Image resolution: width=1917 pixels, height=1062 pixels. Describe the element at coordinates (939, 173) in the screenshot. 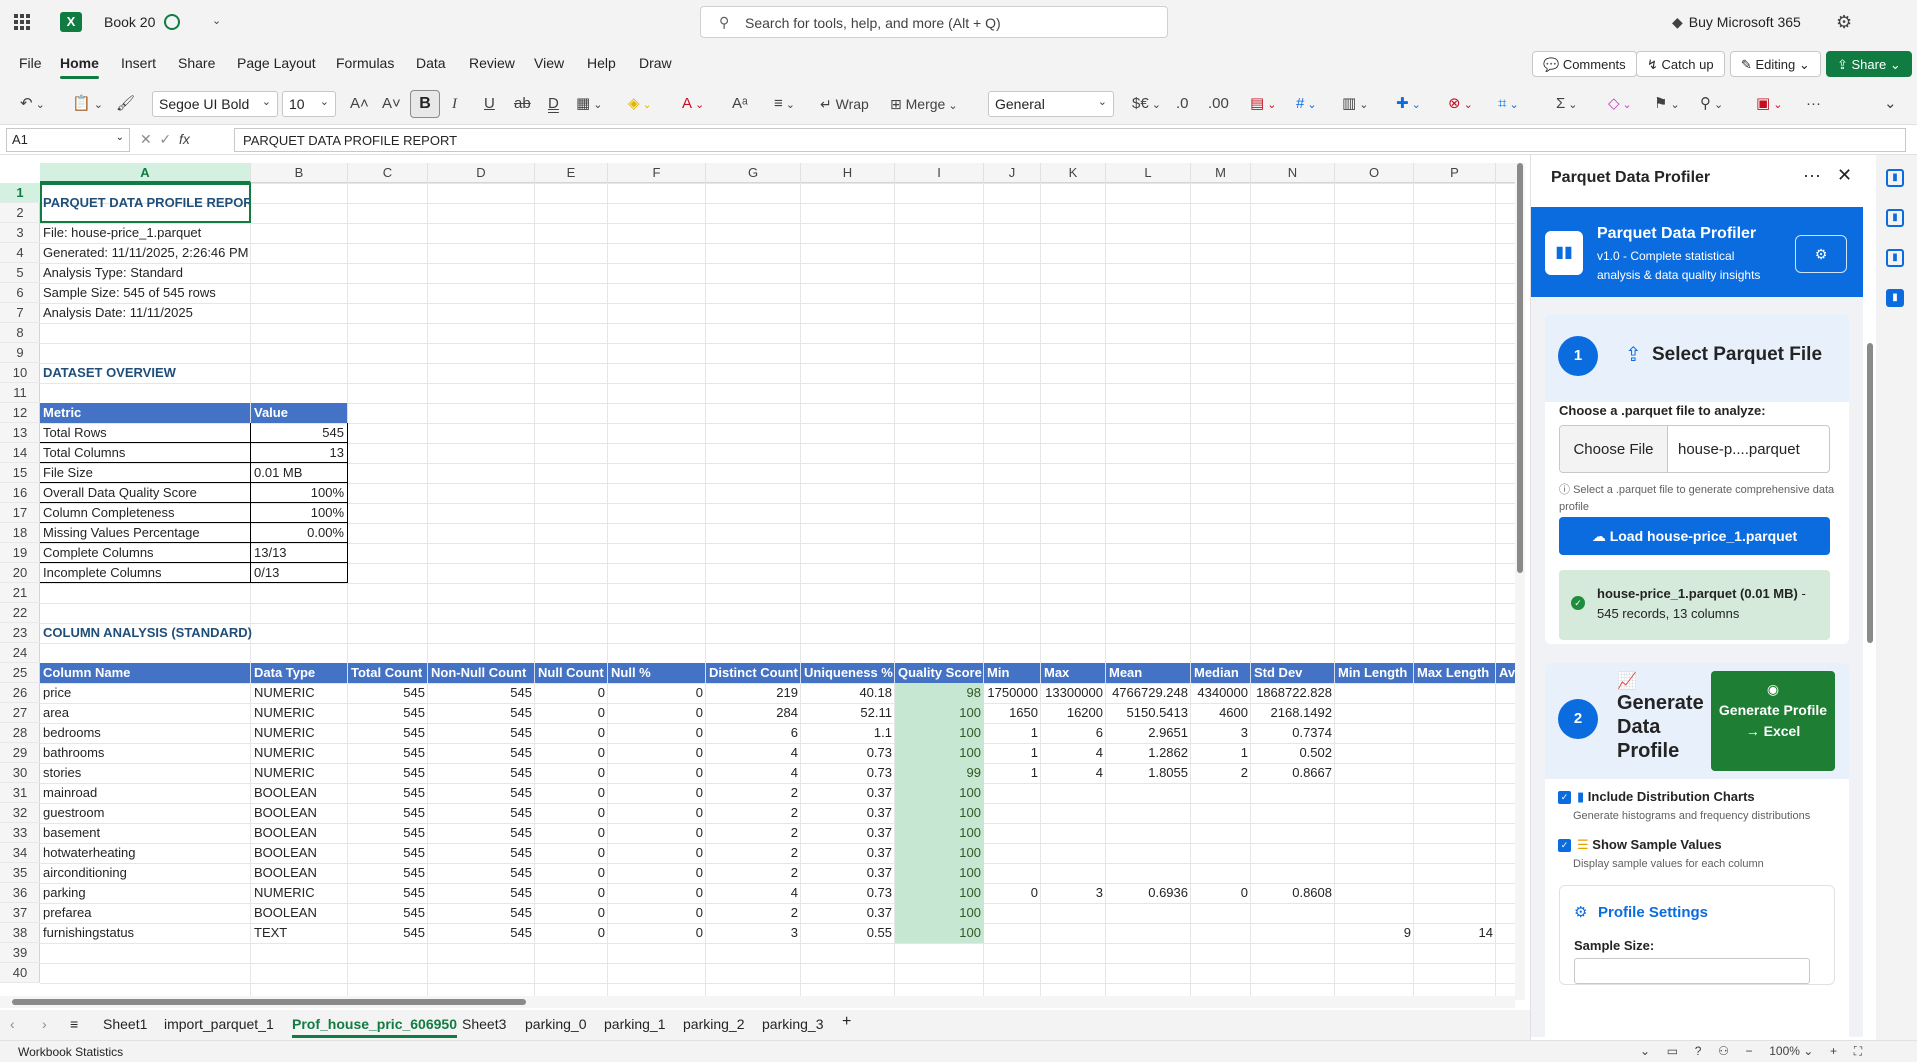

I see `column-header-I: I` at that location.